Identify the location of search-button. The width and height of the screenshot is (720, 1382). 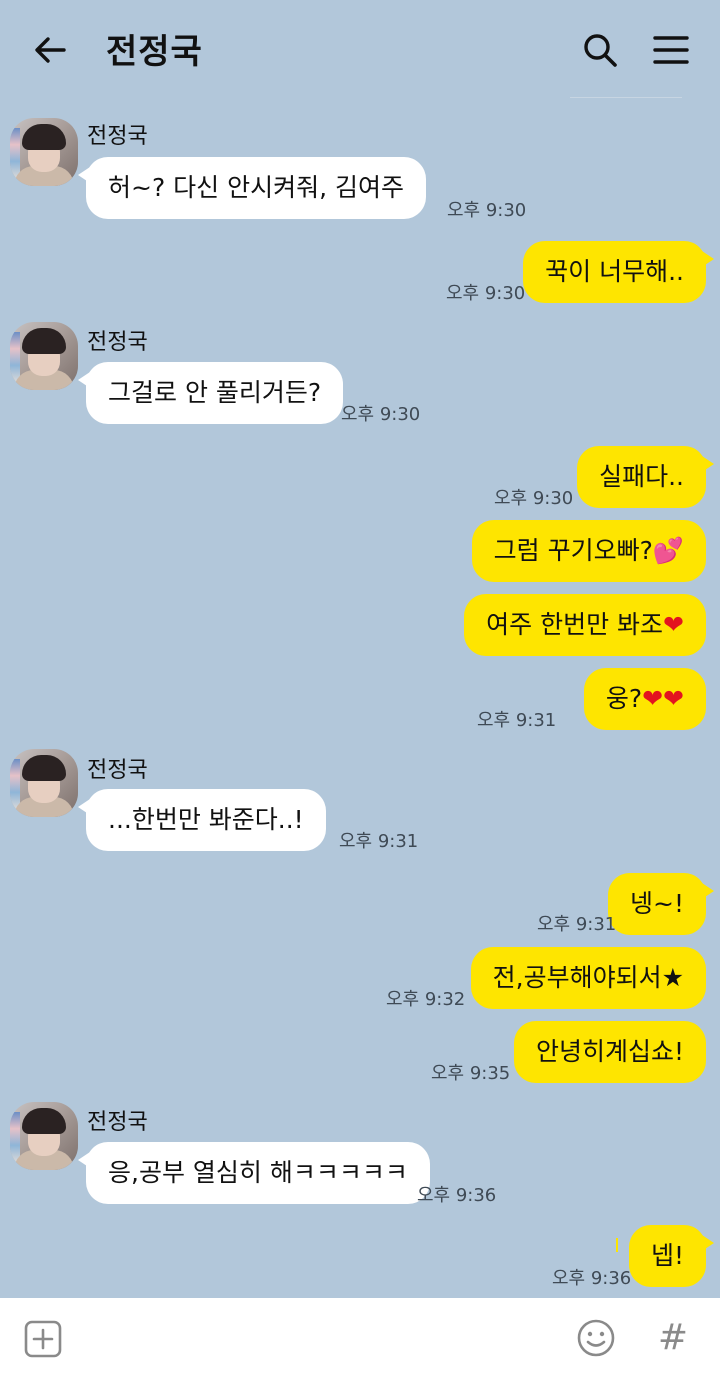
(600, 50).